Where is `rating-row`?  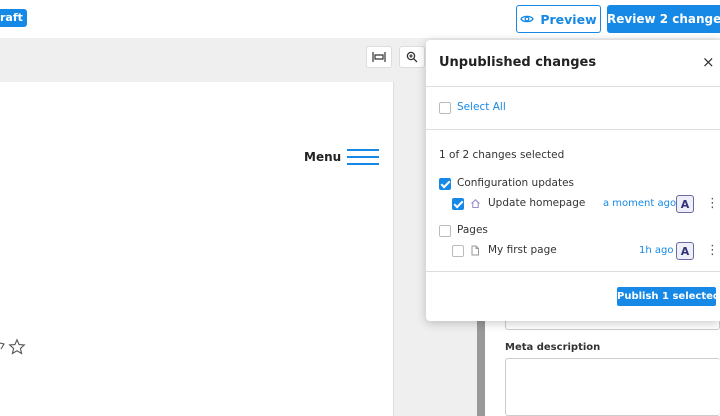 rating-row is located at coordinates (13, 347).